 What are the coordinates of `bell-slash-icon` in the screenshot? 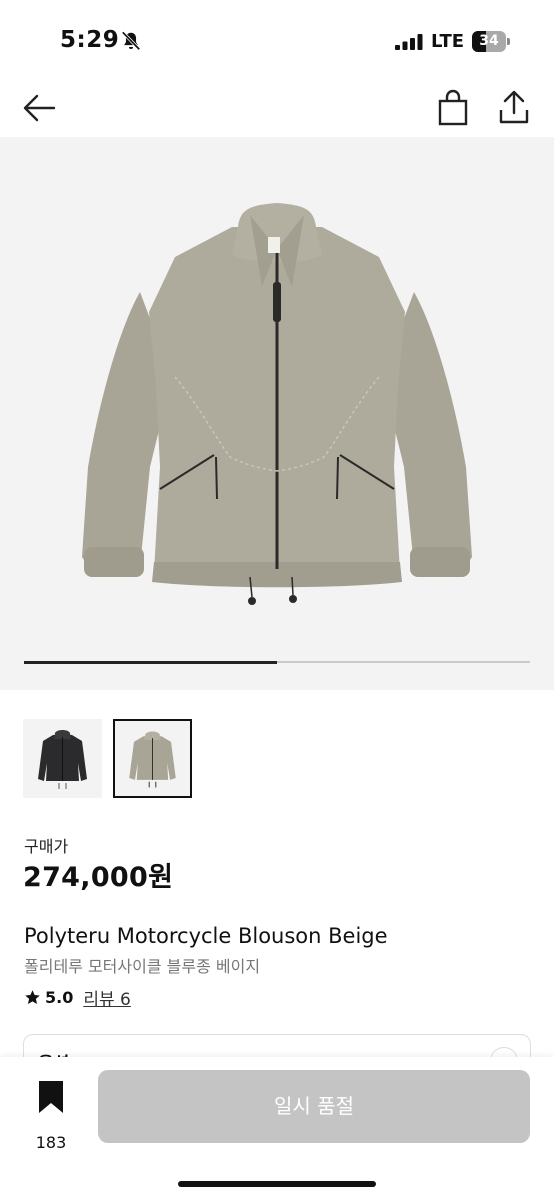 It's located at (131, 41).